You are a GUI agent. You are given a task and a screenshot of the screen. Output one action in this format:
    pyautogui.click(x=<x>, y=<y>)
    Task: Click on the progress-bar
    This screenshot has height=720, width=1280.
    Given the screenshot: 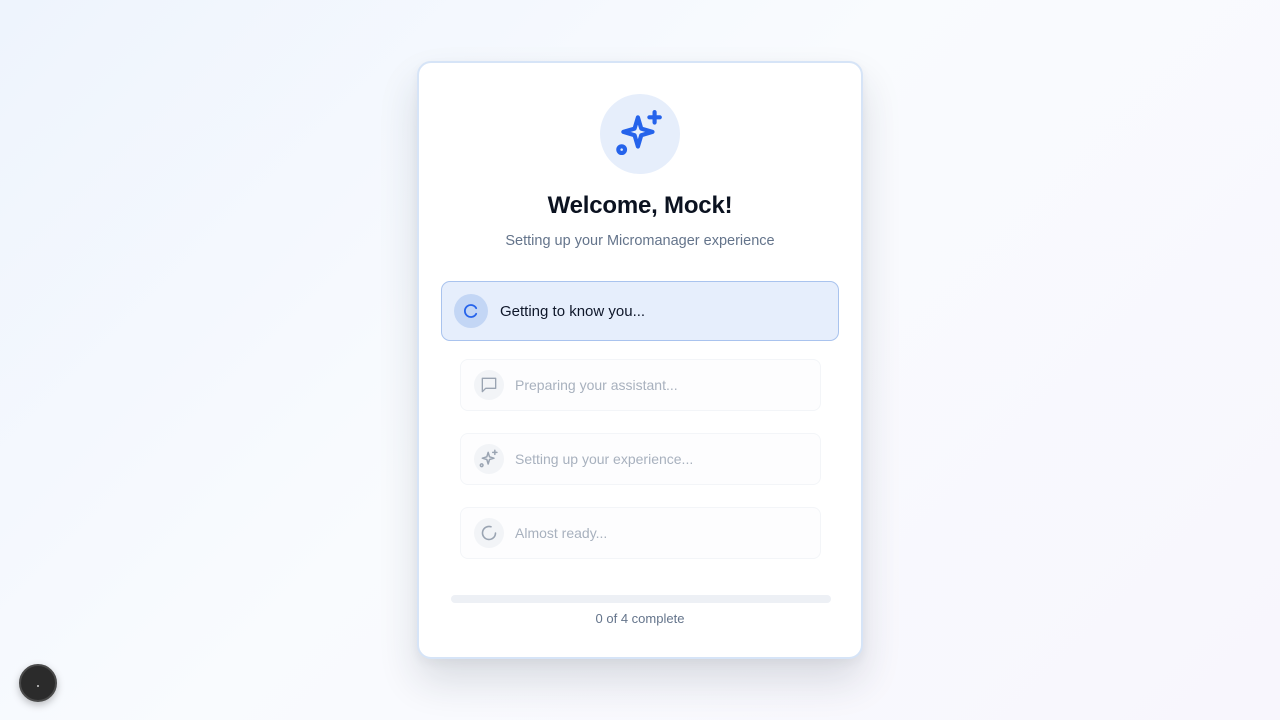 What is the action you would take?
    pyautogui.click(x=641, y=599)
    